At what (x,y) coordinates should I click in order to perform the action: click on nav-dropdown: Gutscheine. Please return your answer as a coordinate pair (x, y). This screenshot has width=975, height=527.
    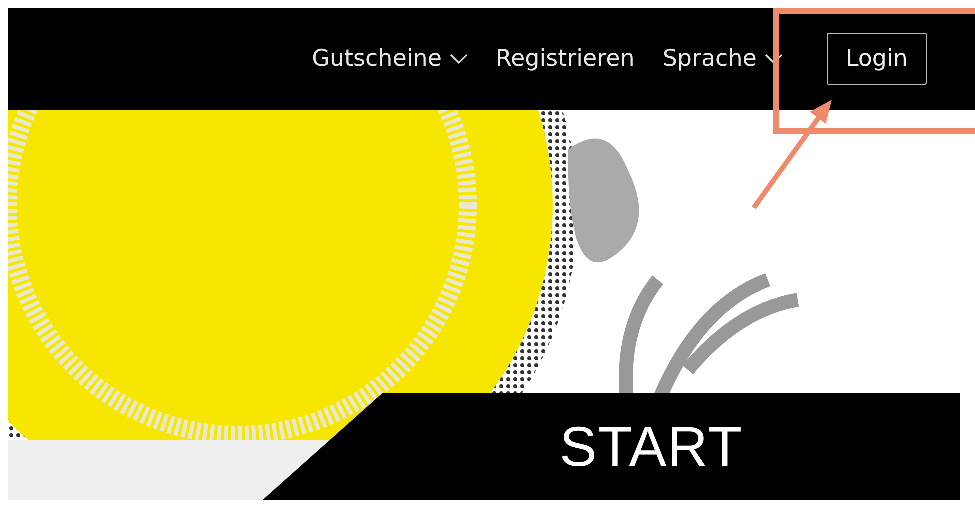
    Looking at the image, I should click on (390, 59).